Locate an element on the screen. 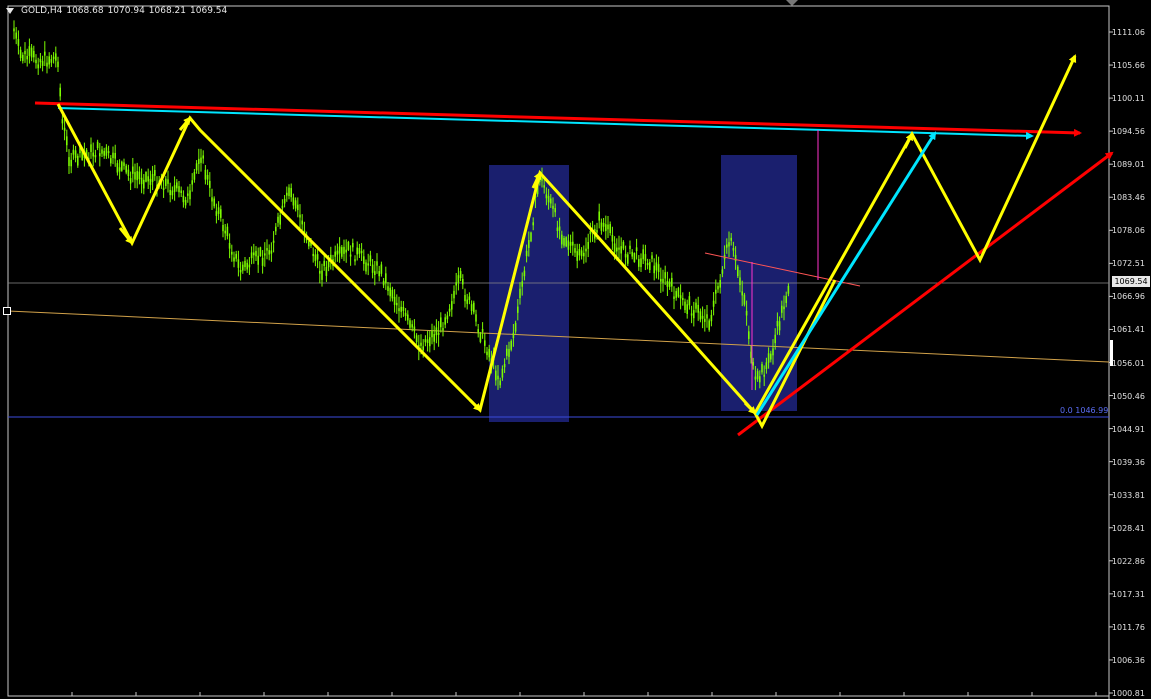  price-tick-label: 1105.66 is located at coordinates (1128, 66).